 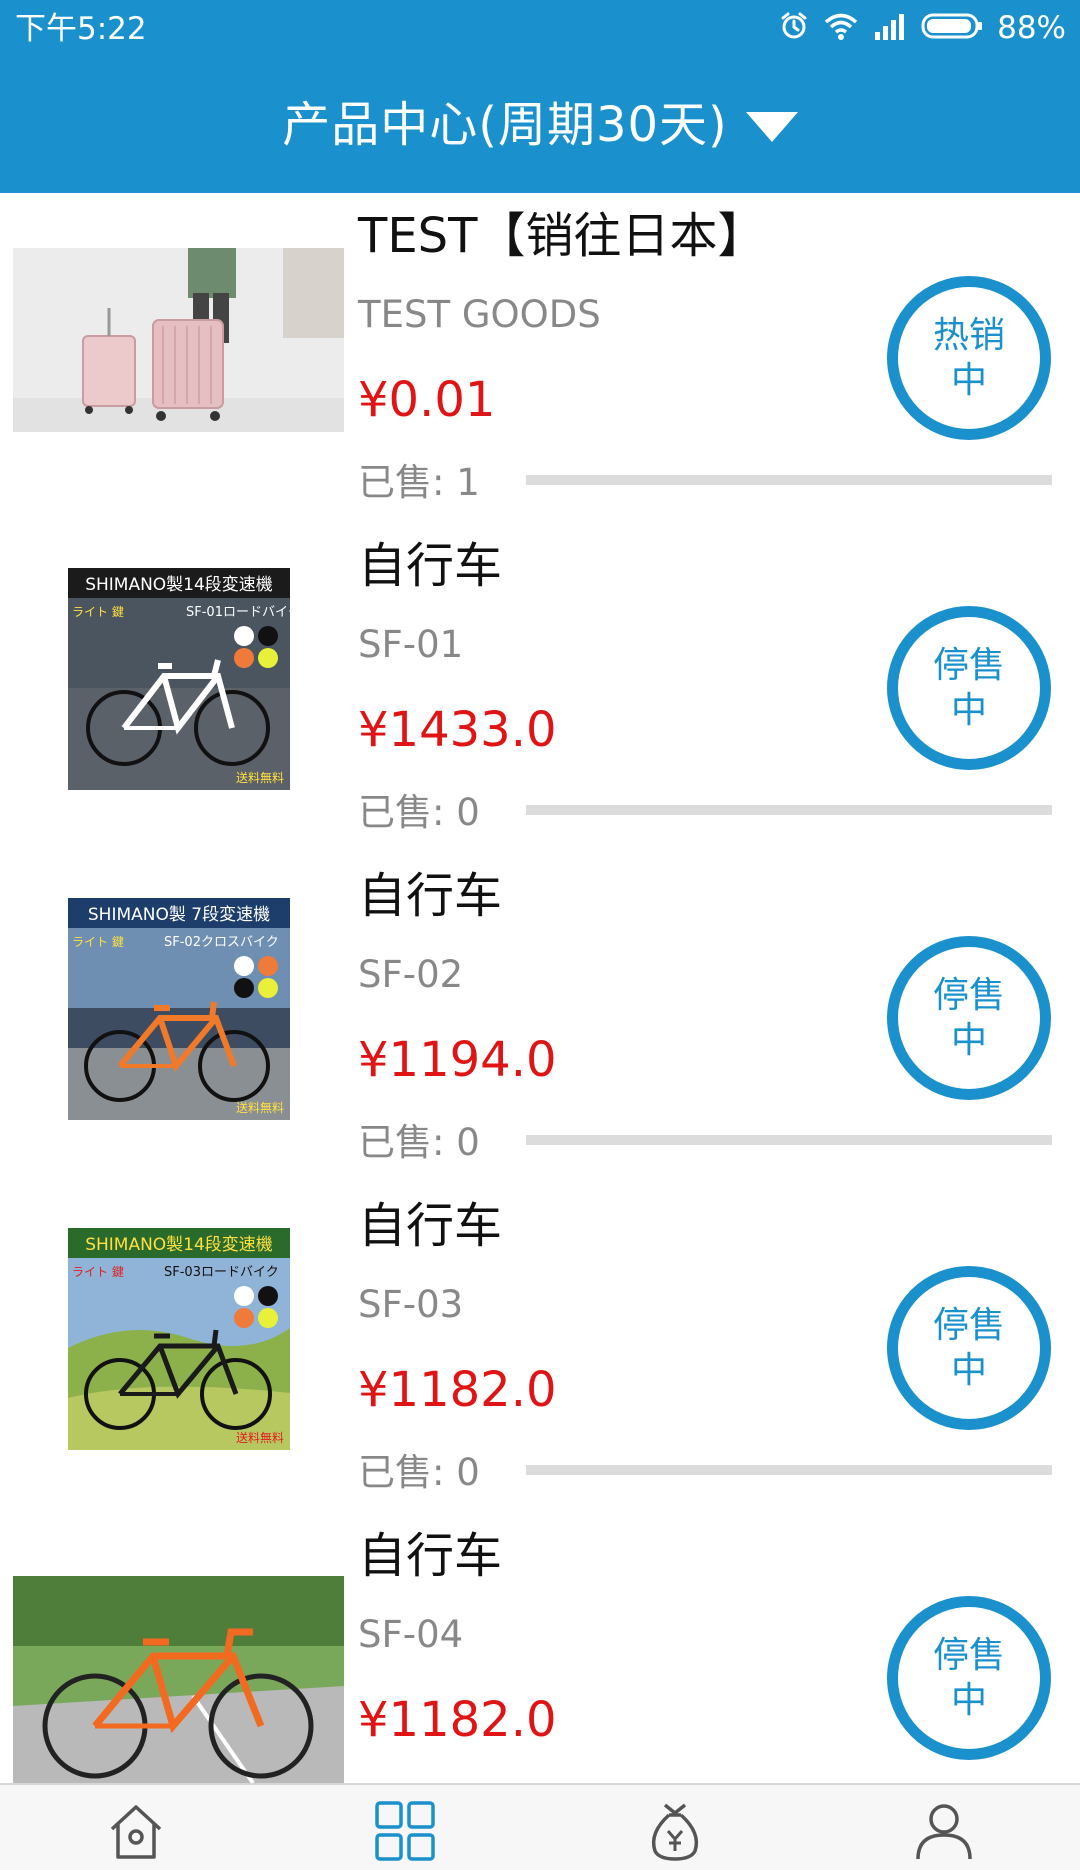 I want to click on signal-icon, so click(x=890, y=28).